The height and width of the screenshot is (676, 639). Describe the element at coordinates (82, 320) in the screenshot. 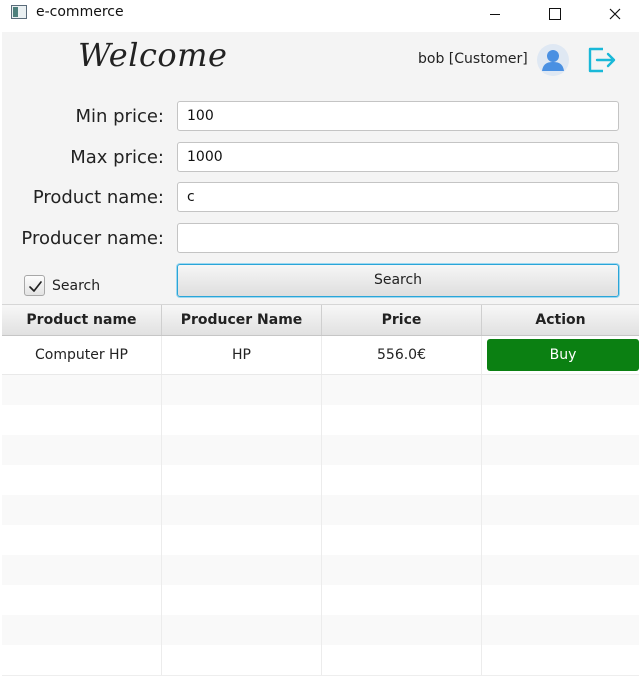

I see `column-header-product-name: Product name` at that location.